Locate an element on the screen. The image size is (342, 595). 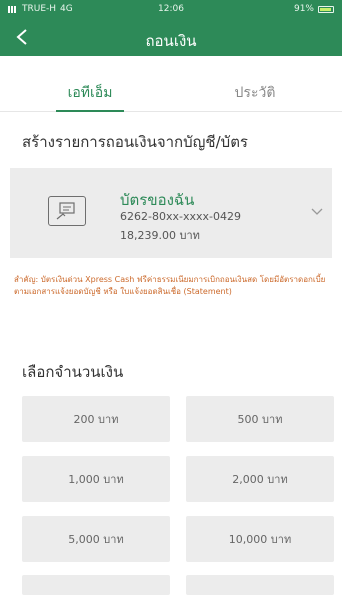
card-number: 6262-80xx-xxxx-0429 is located at coordinates (180, 216).